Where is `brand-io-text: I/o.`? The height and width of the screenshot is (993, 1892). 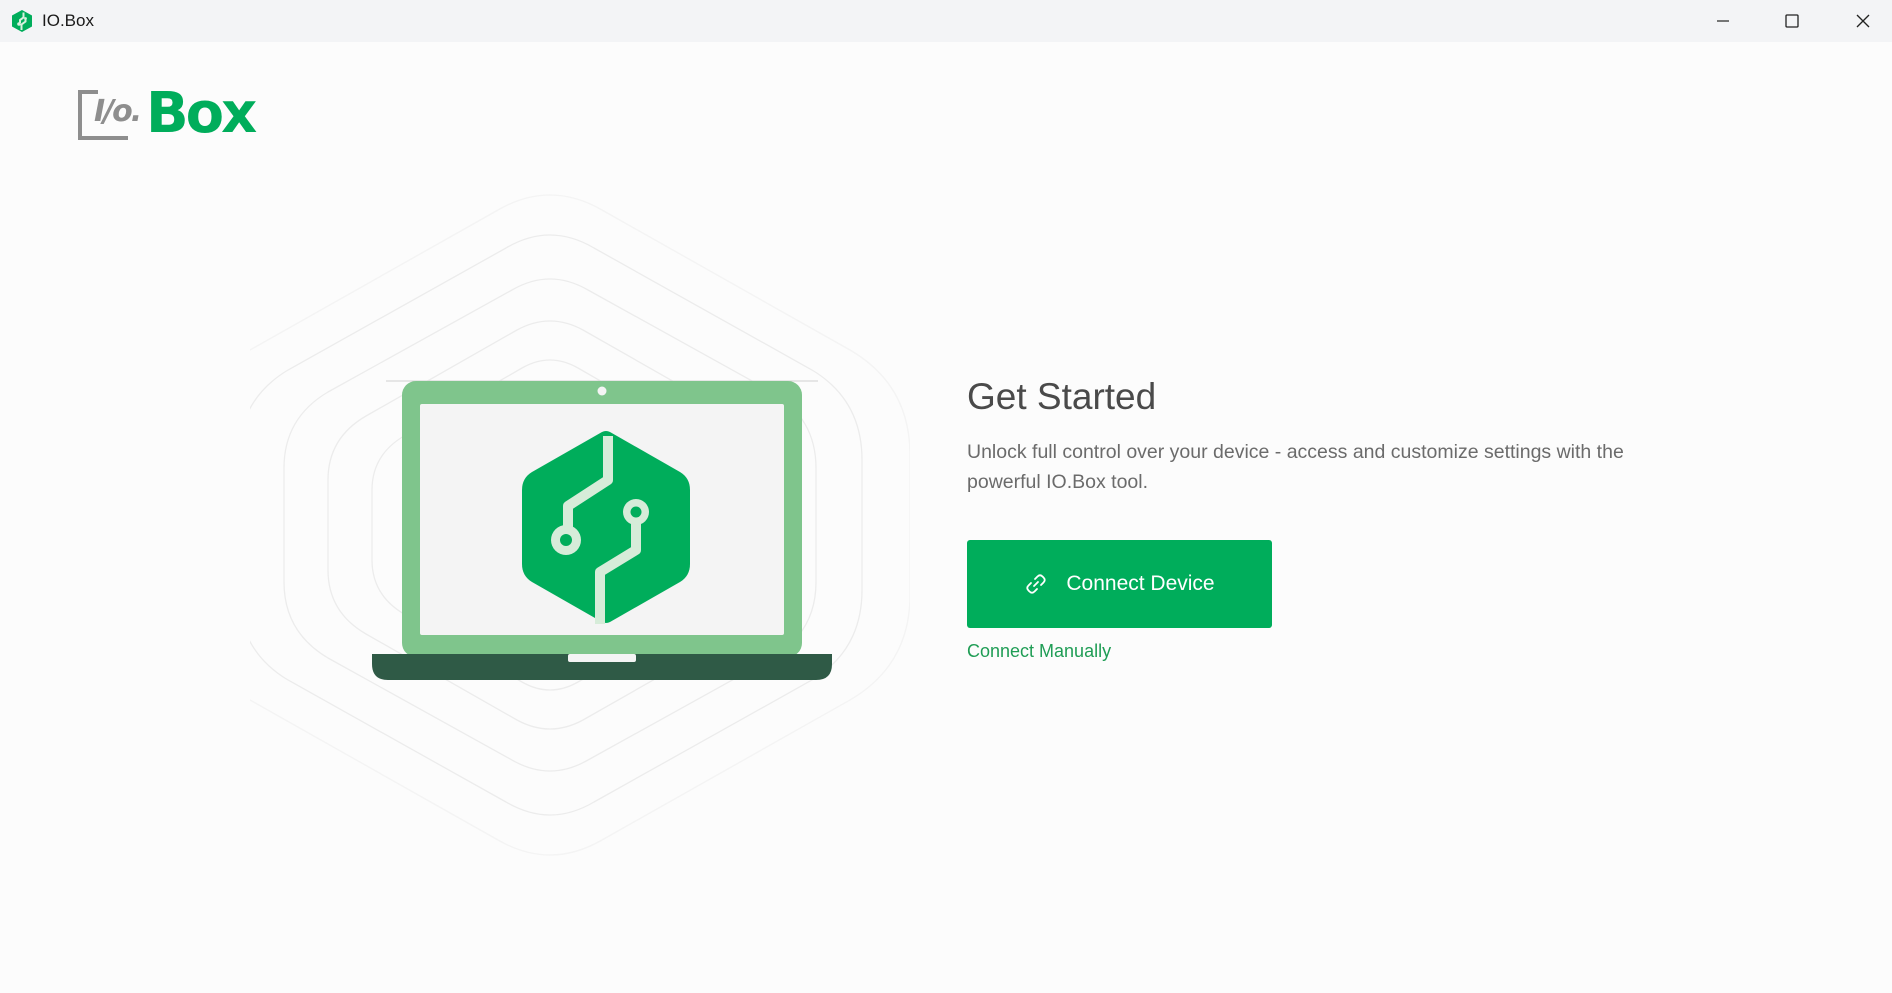
brand-io-text: I/o. is located at coordinates (118, 111).